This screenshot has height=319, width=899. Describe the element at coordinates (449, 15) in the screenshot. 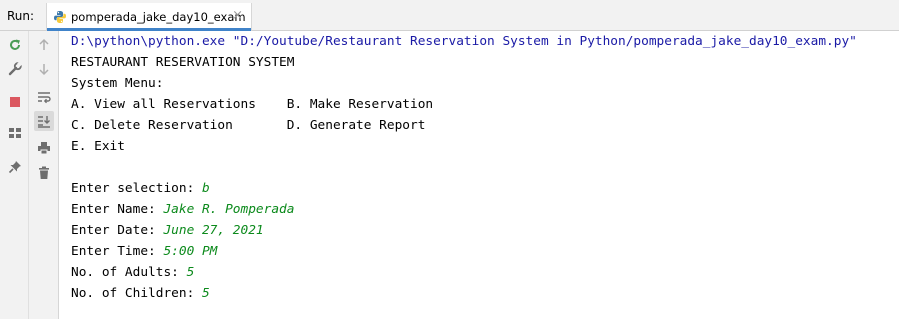

I see `run-tool-window-header: Run: pomperada_jake_day10_exam ×` at that location.